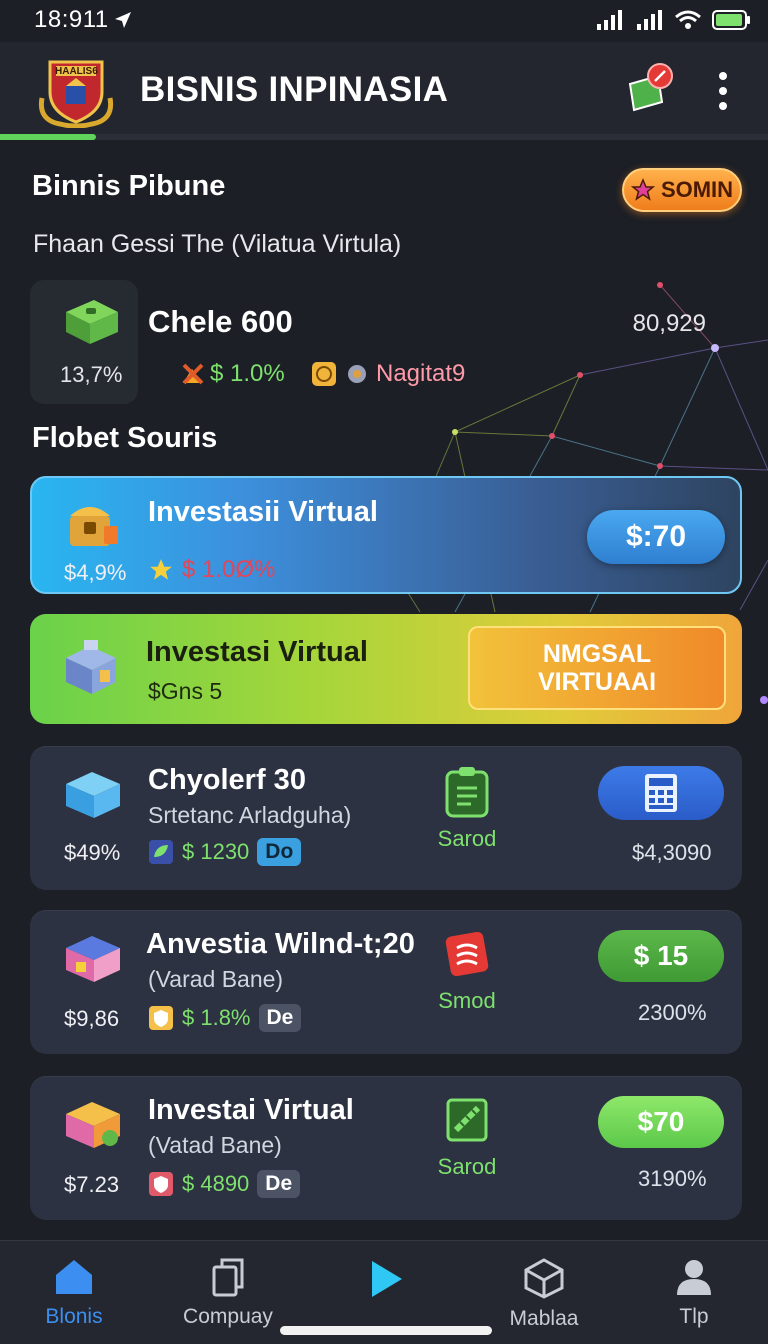 The height and width of the screenshot is (1344, 768). What do you see at coordinates (247, 373) in the screenshot?
I see `summary-change-value: $ 1.0%` at bounding box center [247, 373].